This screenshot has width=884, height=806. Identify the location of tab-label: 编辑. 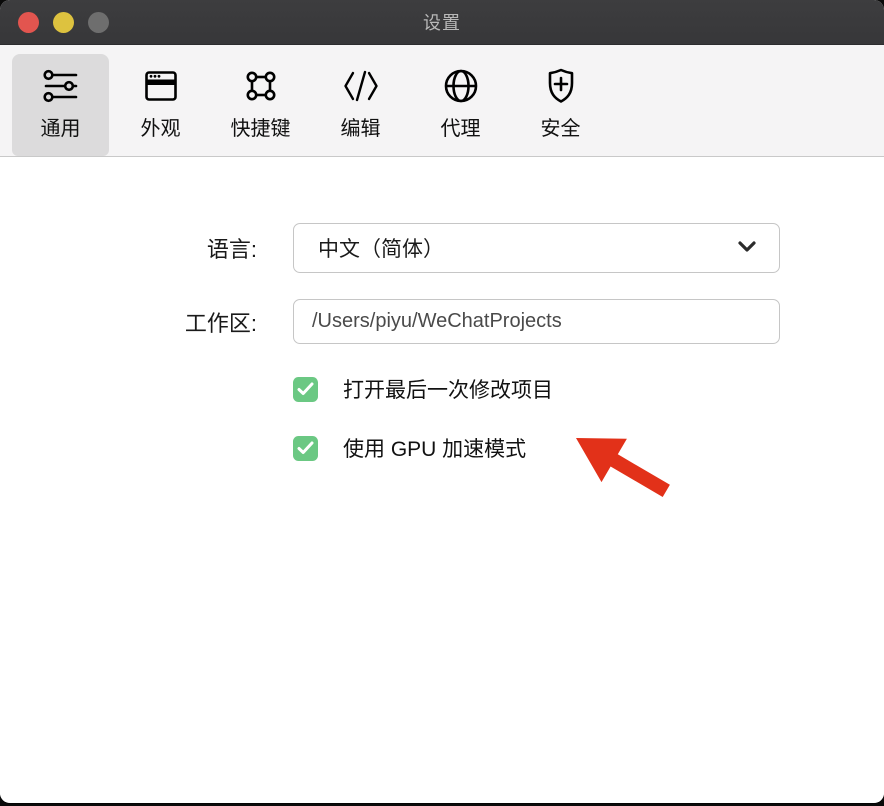
(360, 129).